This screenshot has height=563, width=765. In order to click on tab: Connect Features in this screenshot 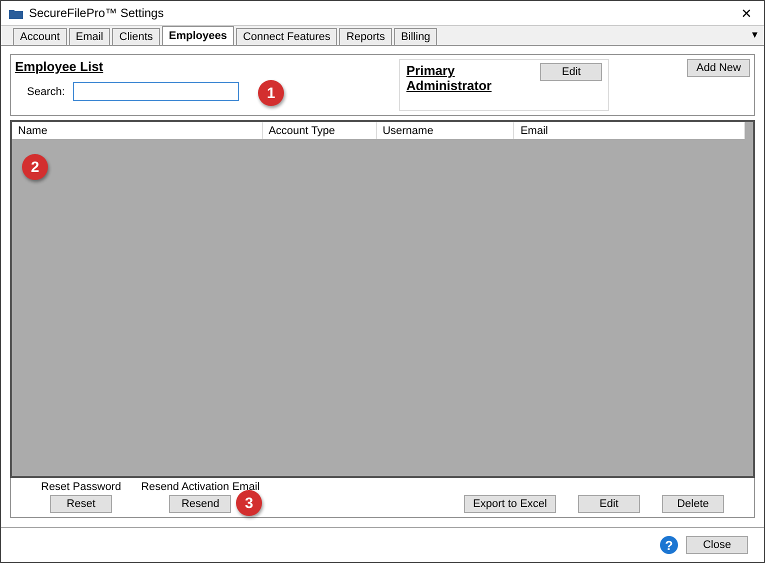, I will do `click(287, 36)`.